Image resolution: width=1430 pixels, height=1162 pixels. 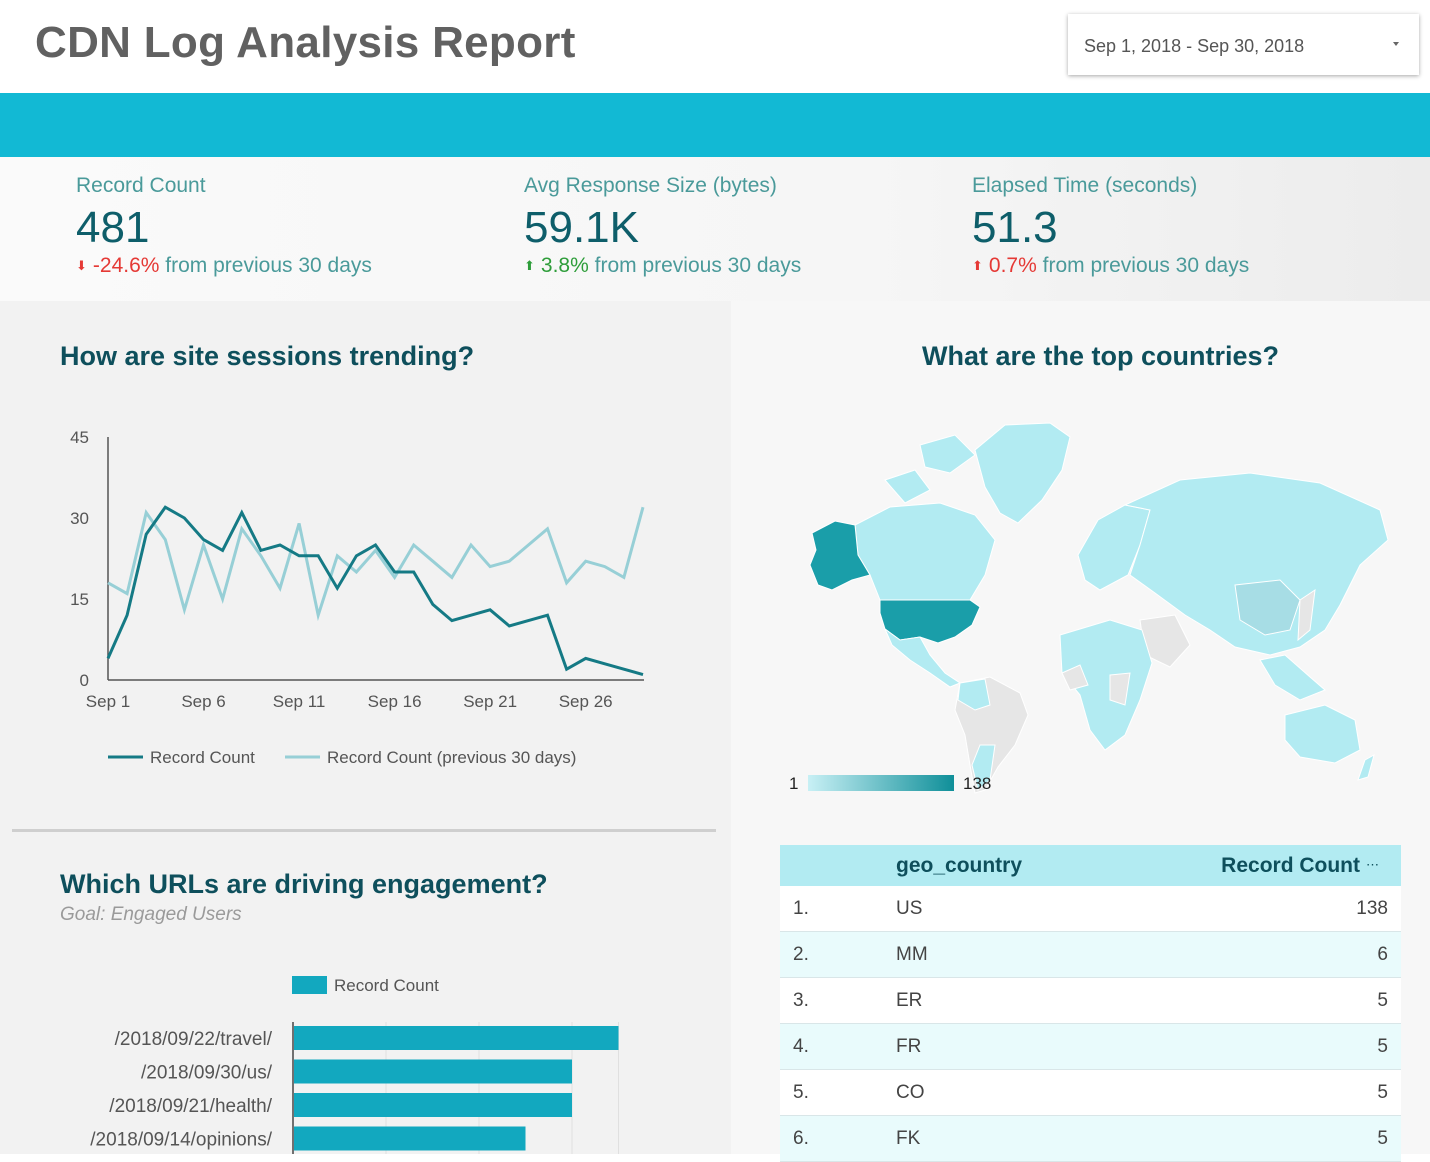 What do you see at coordinates (1366, 767) in the screenshot?
I see `map-region-new-zealand` at bounding box center [1366, 767].